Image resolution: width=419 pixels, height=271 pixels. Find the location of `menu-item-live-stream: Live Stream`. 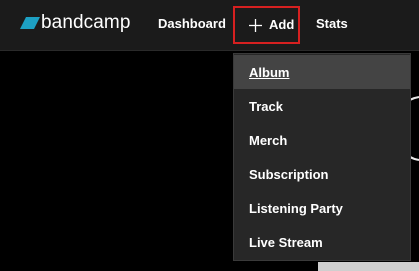

menu-item-live-stream: Live Stream is located at coordinates (322, 242).